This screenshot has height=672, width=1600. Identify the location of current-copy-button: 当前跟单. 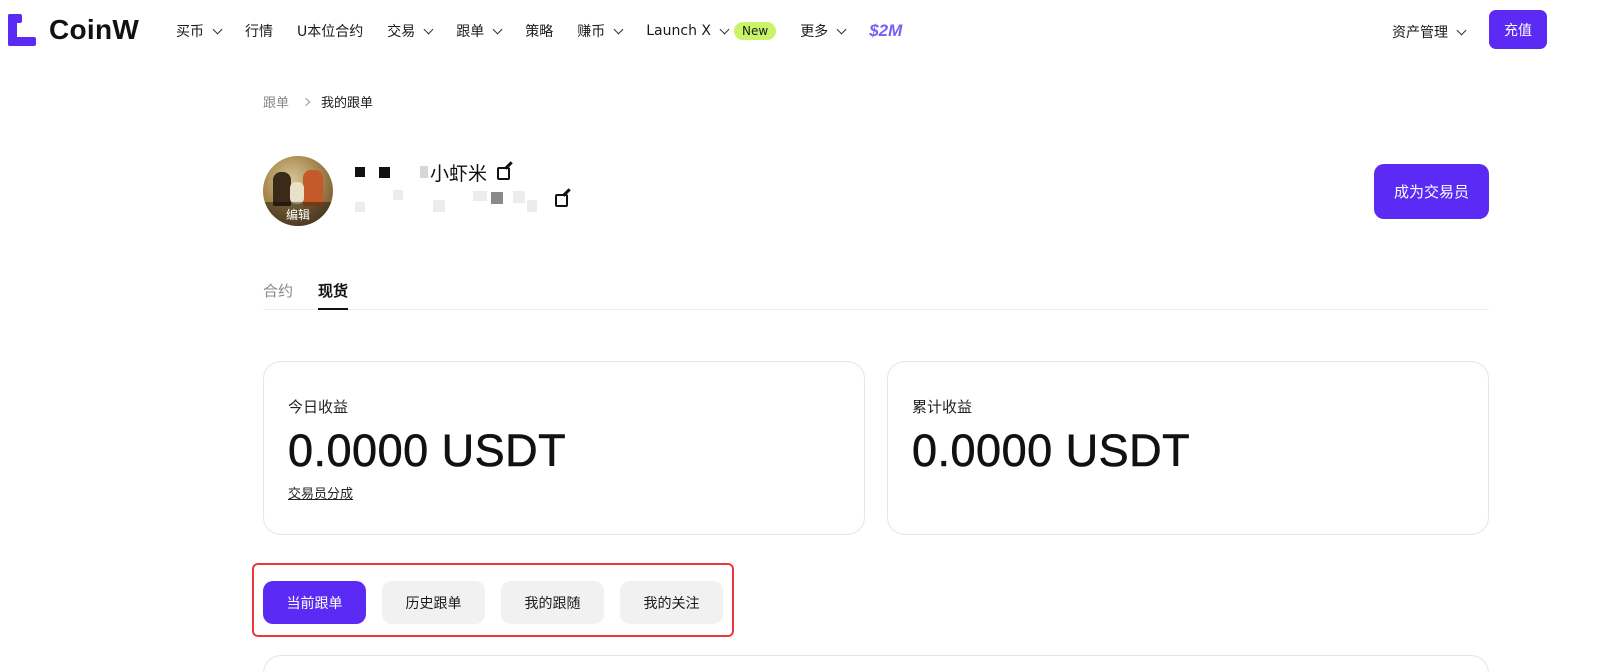
(314, 602).